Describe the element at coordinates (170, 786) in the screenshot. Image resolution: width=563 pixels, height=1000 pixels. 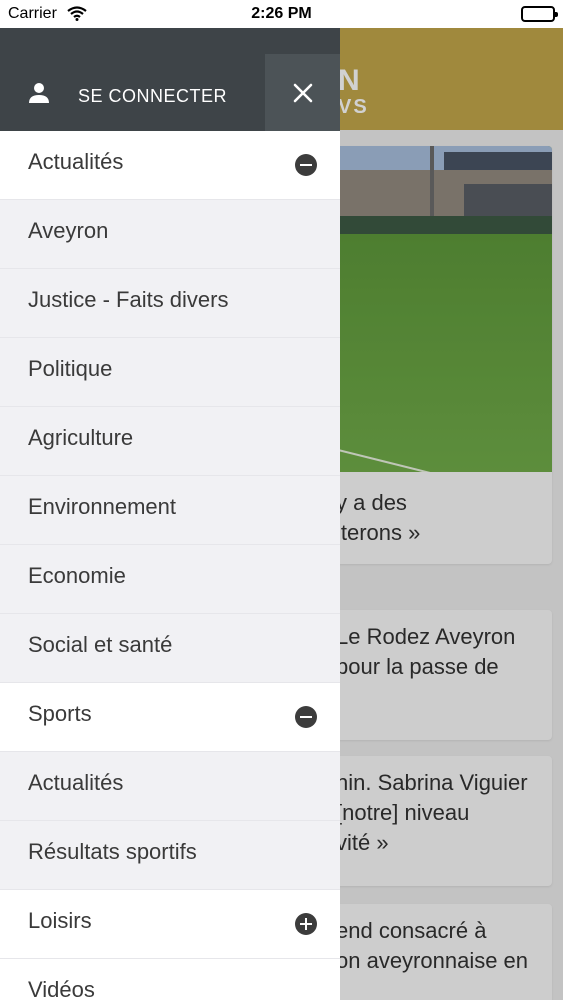
I see `menu-item-sports-actualites: Actualités` at that location.